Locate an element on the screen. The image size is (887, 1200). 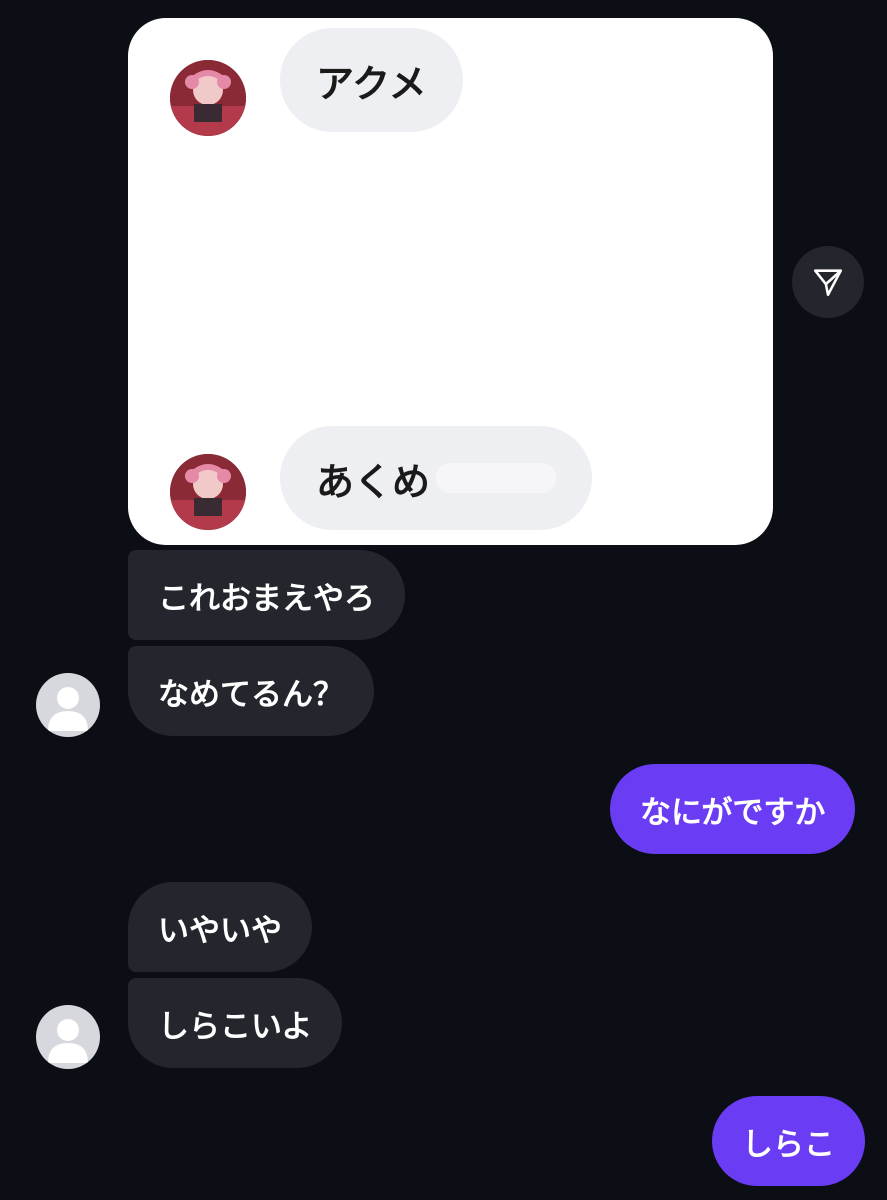
message-text: なめてるん？ is located at coordinates (251, 694).